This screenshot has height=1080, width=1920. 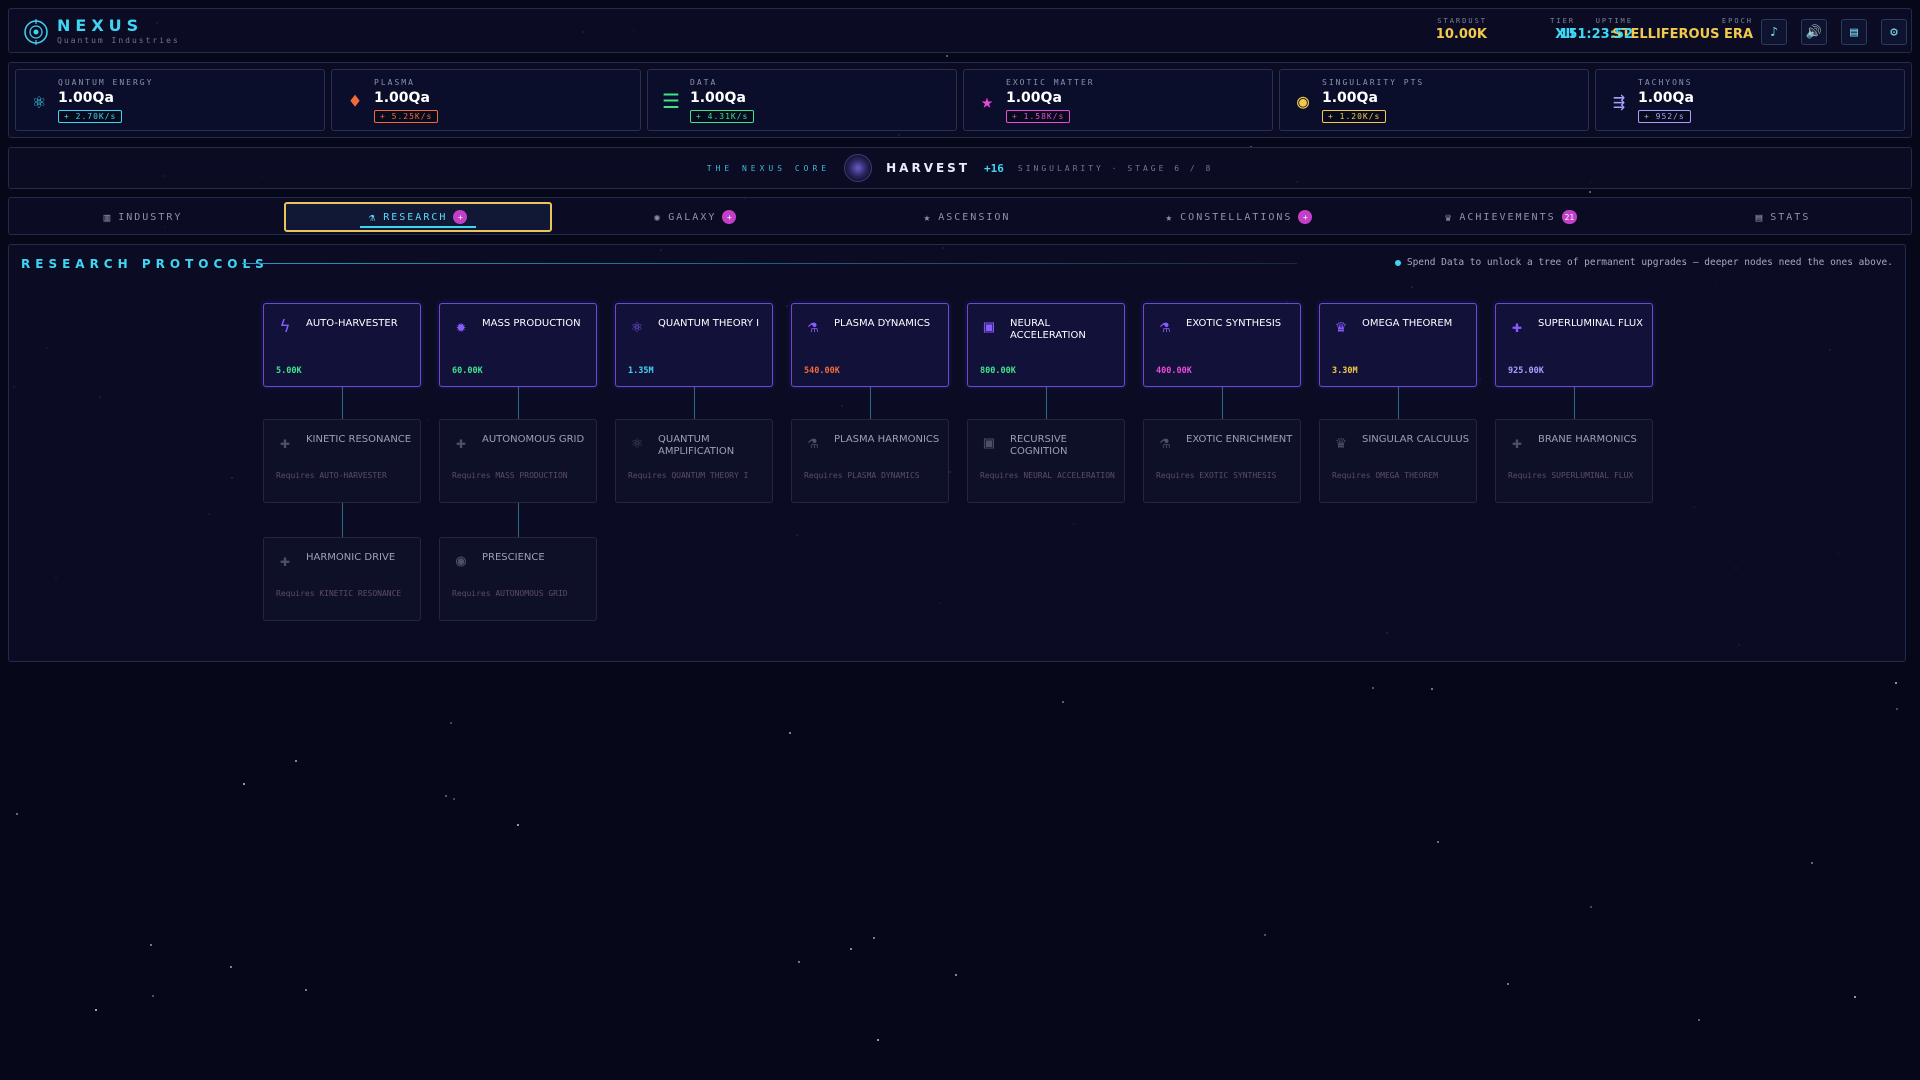 What do you see at coordinates (1562, 21) in the screenshot?
I see `header-stat-label: TIER` at bounding box center [1562, 21].